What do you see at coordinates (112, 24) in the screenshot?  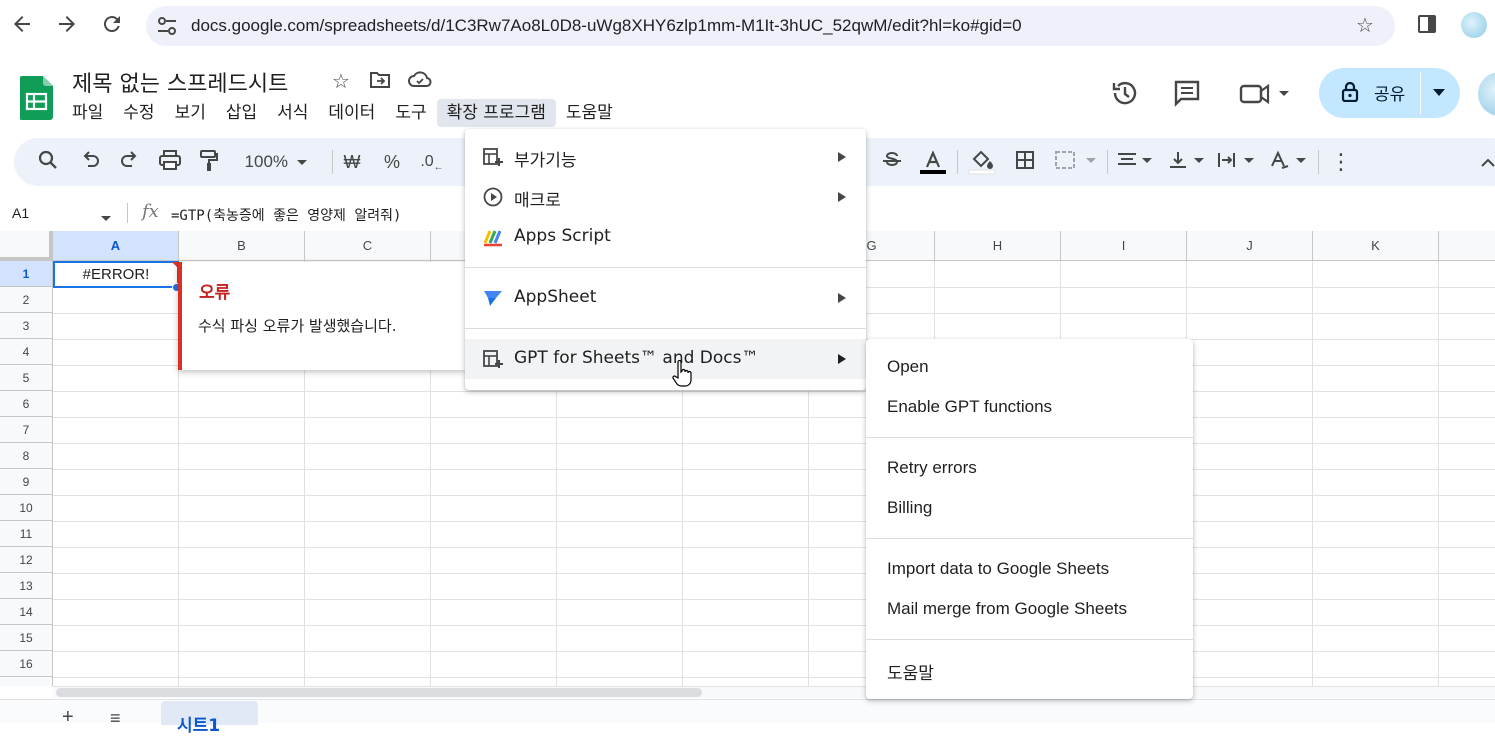 I see `reload-icon` at bounding box center [112, 24].